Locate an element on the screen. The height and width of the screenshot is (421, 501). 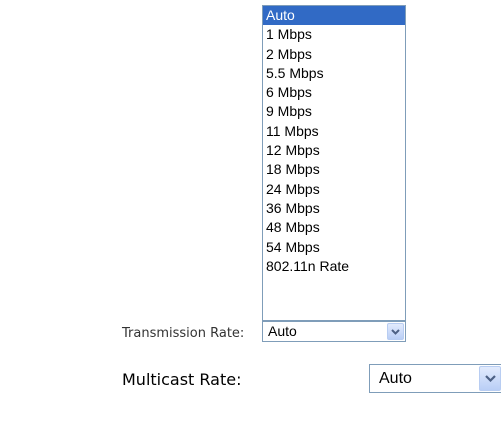
option-12-mbps: 12 Mbps is located at coordinates (334, 150).